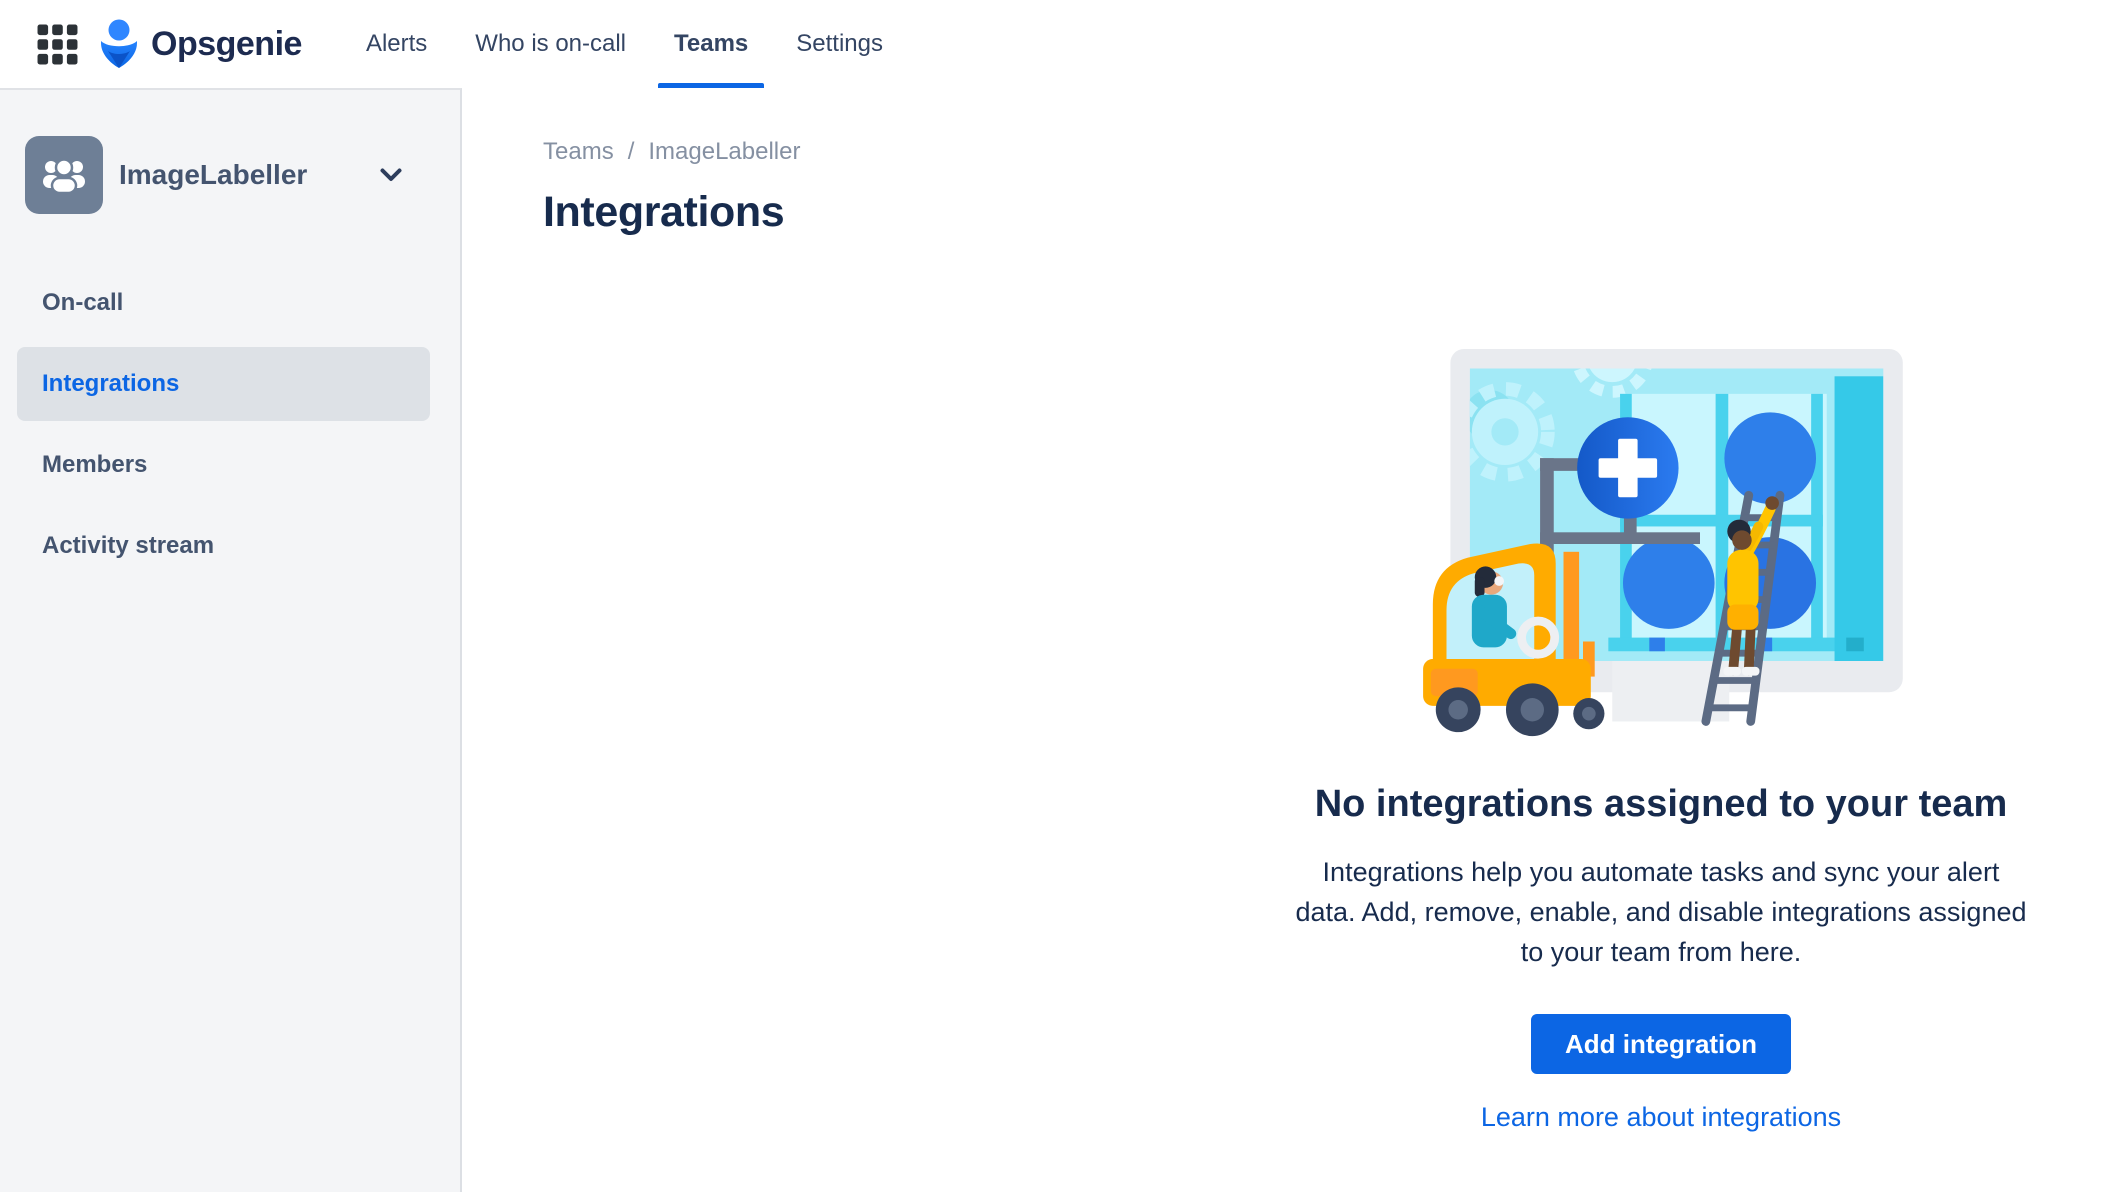 The width and height of the screenshot is (2102, 1192). I want to click on page-title: Integrations, so click(664, 212).